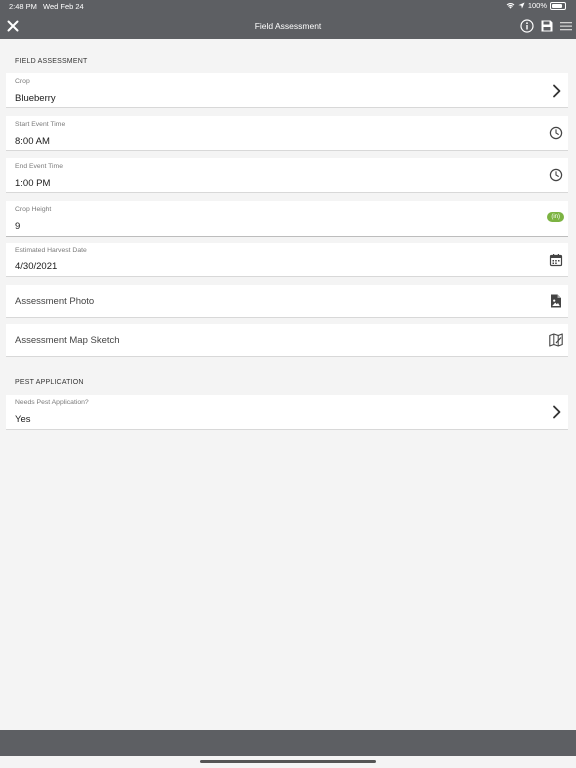  I want to click on crop-height-label: Crop Height, so click(33, 209).